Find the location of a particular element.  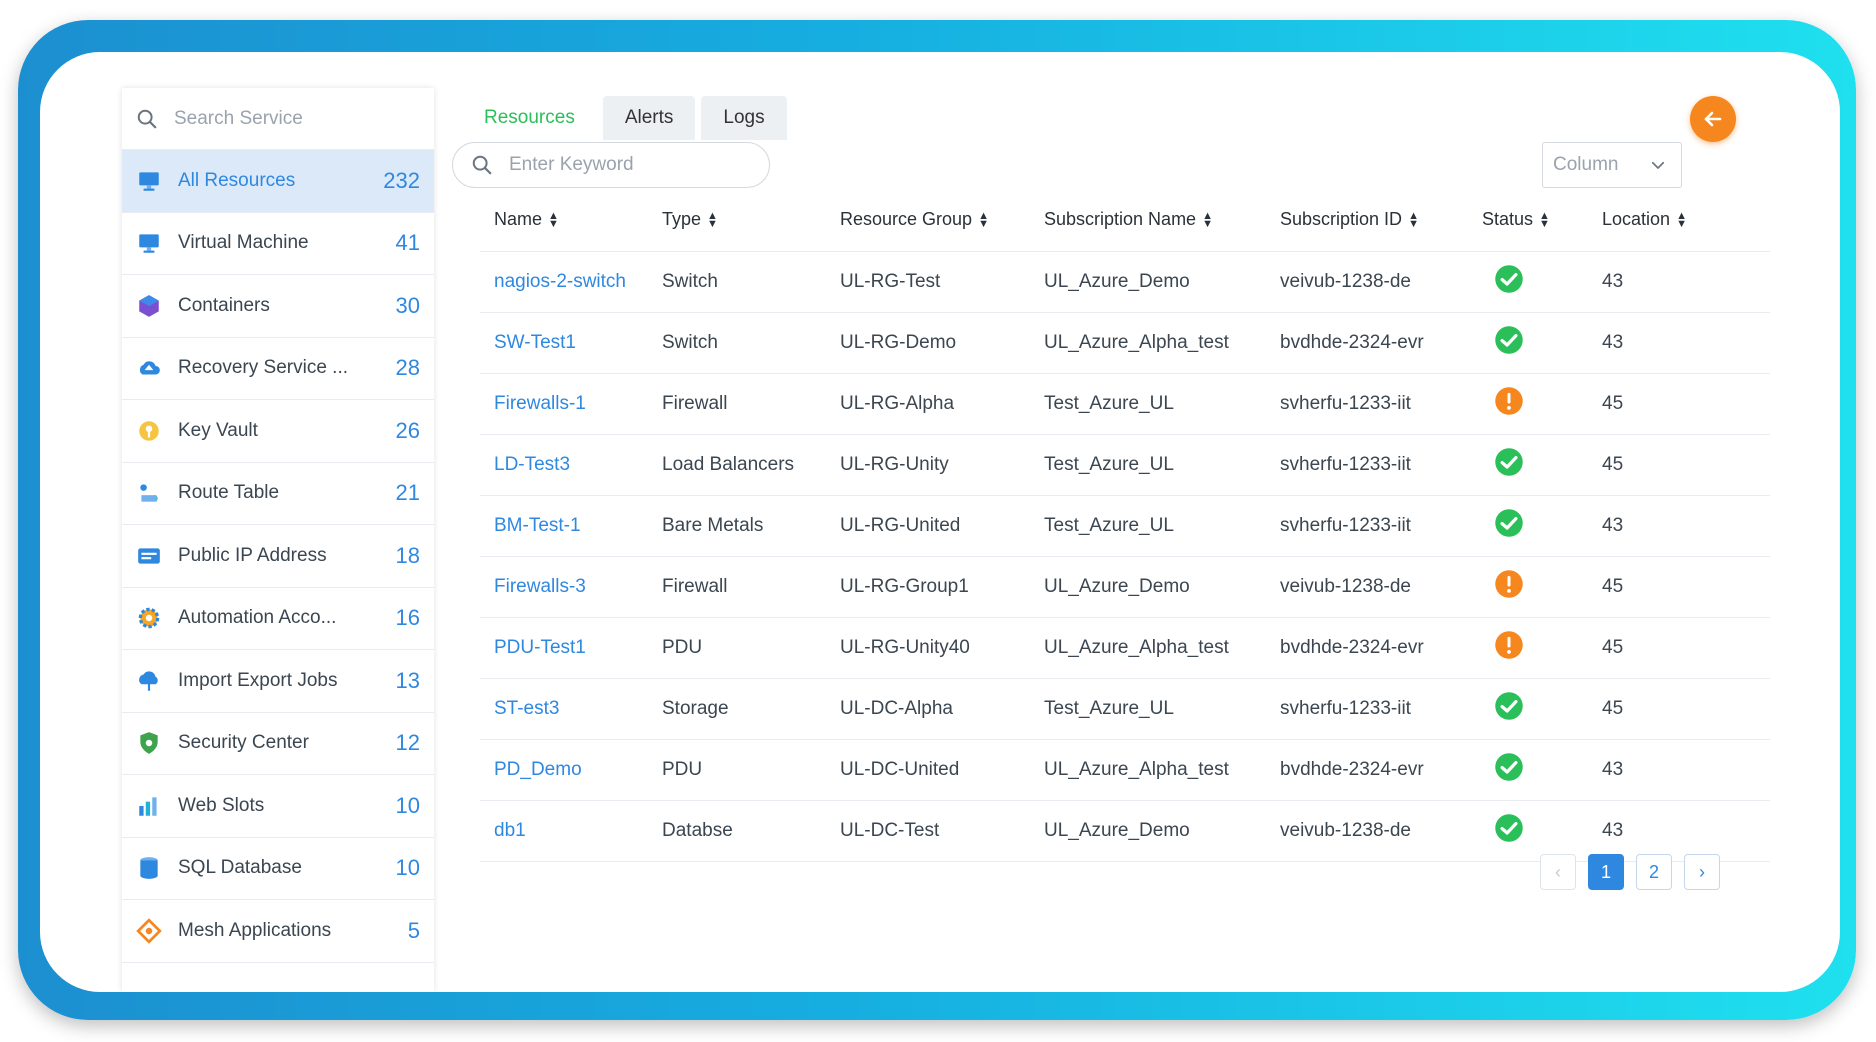

header-subscription-id: Subscription ID ▲ ▼ is located at coordinates (1381, 219).